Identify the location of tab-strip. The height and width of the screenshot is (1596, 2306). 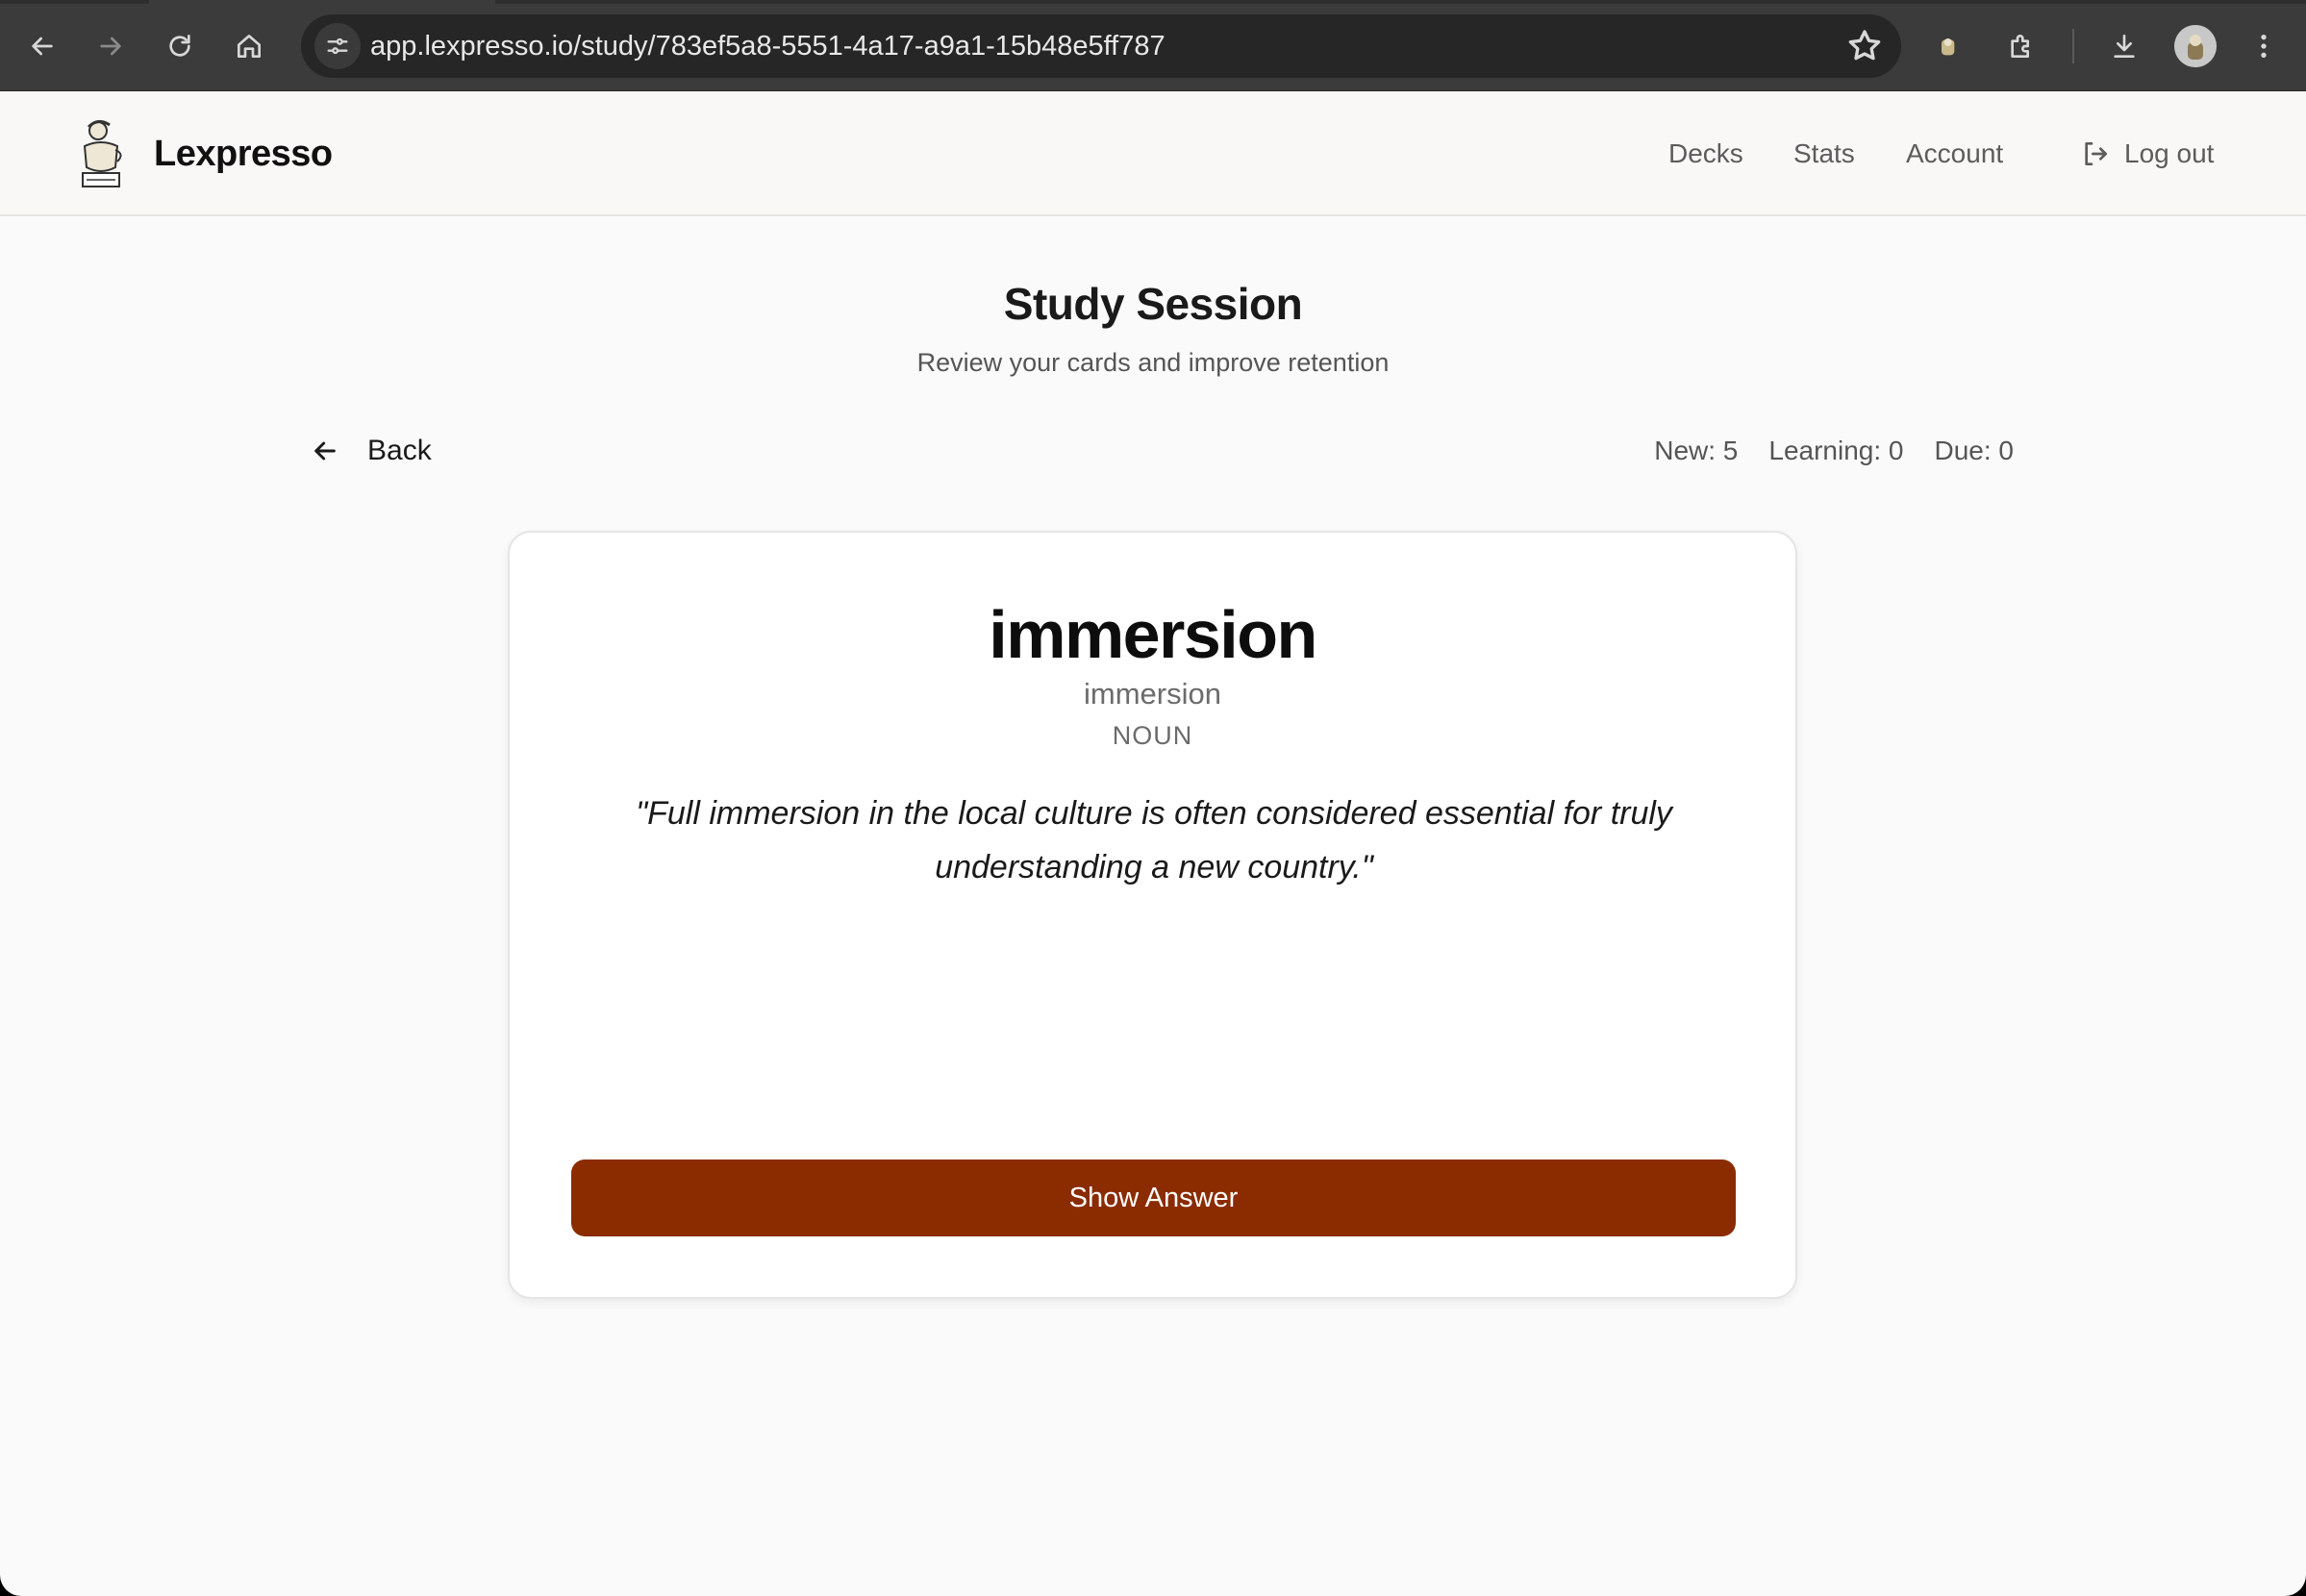
(1153, 2).